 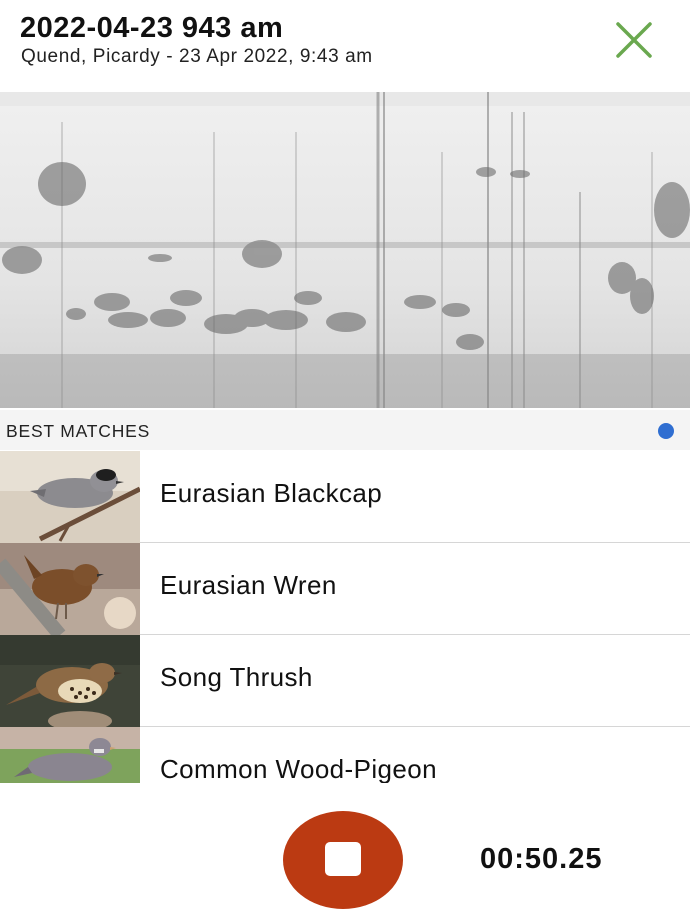 I want to click on list-item: Eurasian Wren, so click(x=345, y=589).